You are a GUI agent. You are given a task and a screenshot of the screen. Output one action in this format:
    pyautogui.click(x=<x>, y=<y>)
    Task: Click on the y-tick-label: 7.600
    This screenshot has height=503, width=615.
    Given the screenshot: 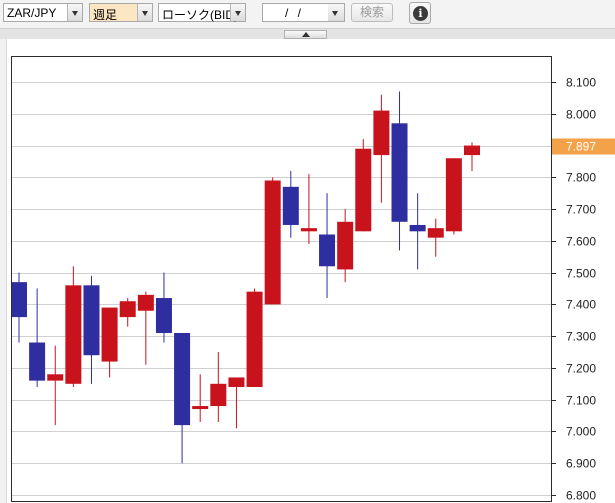 What is the action you would take?
    pyautogui.click(x=581, y=242)
    